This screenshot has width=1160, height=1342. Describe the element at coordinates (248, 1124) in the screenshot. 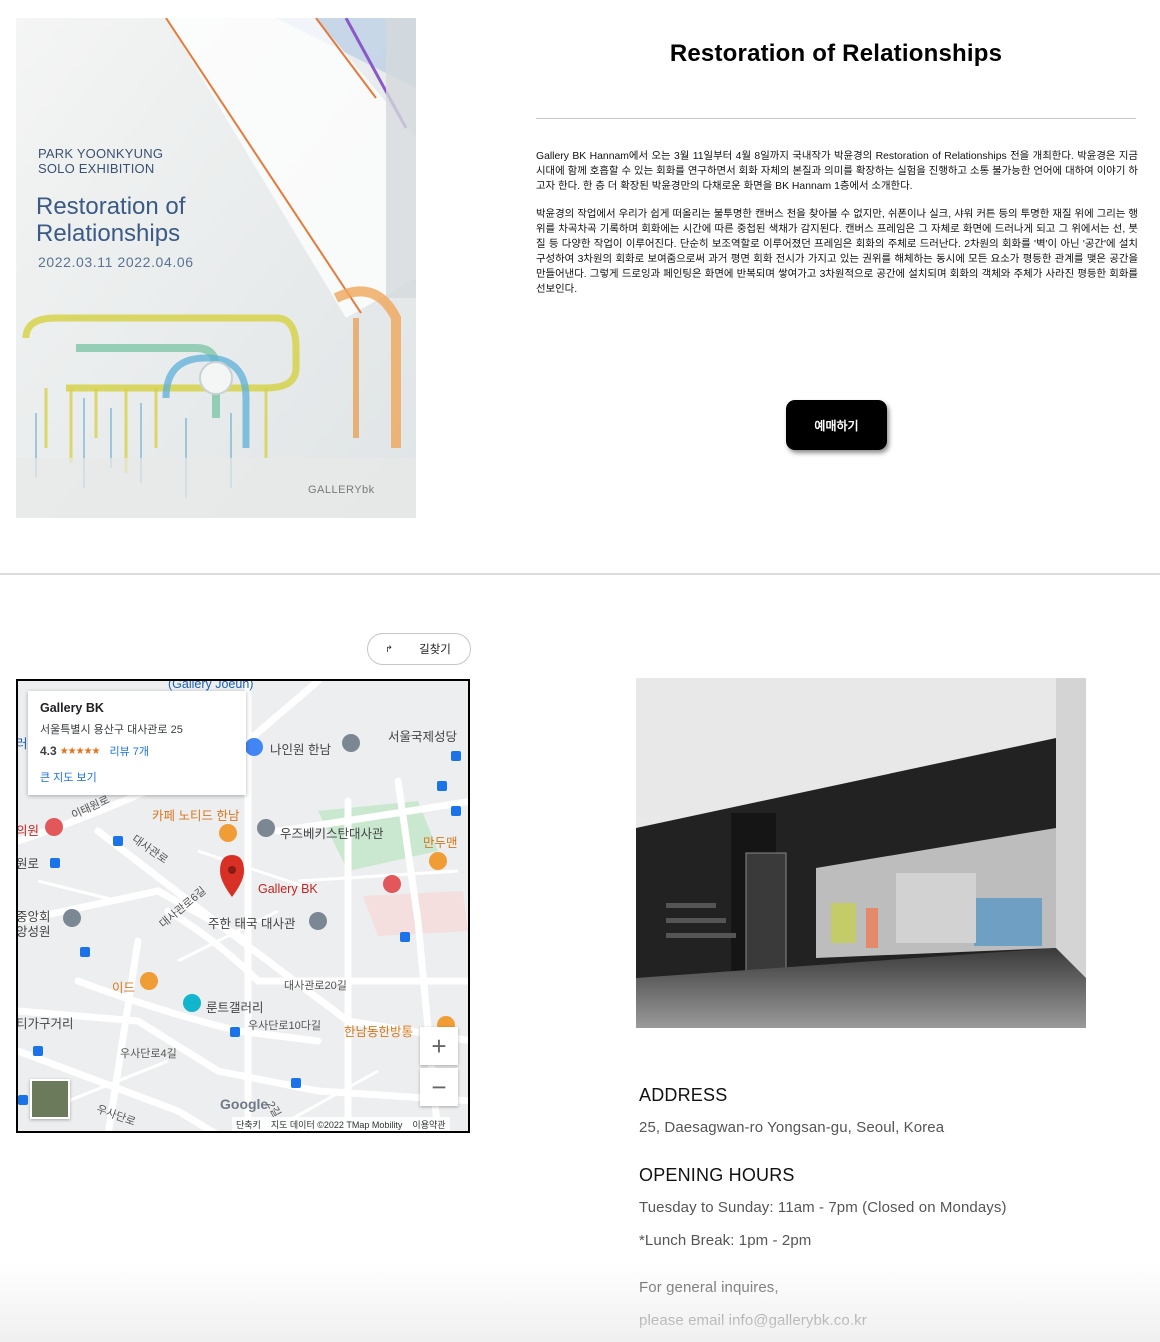

I see `keyboard-shortcuts-link: 단축키` at that location.